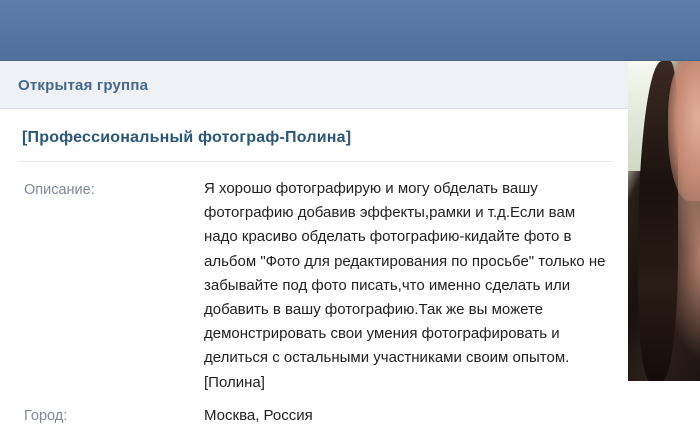 Image resolution: width=700 pixels, height=442 pixels. Describe the element at coordinates (350, 85) in the screenshot. I see `group-header: Открытая группа` at that location.